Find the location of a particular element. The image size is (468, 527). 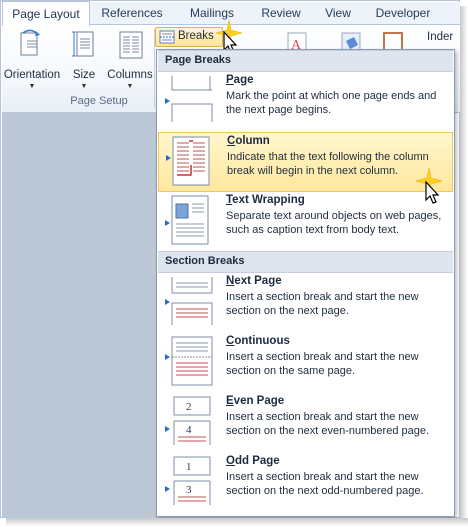

window-shadow-right is located at coordinates (464, 264).